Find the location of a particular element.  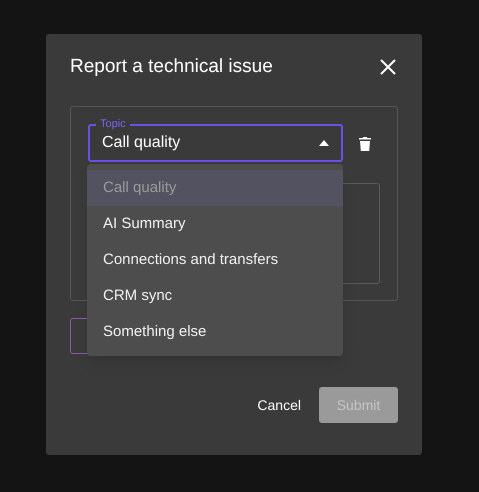

menu-item: AI Summary is located at coordinates (215, 224).